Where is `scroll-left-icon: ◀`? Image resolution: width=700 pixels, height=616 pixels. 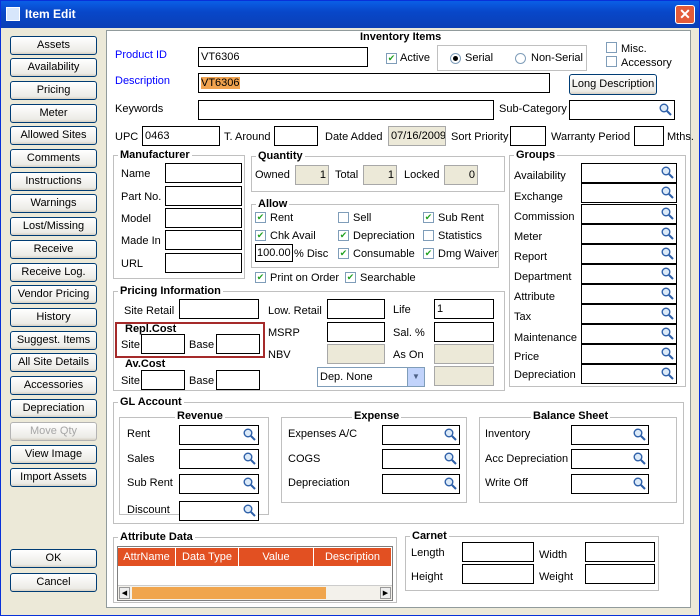
scroll-left-icon: ◀ is located at coordinates (124, 593).